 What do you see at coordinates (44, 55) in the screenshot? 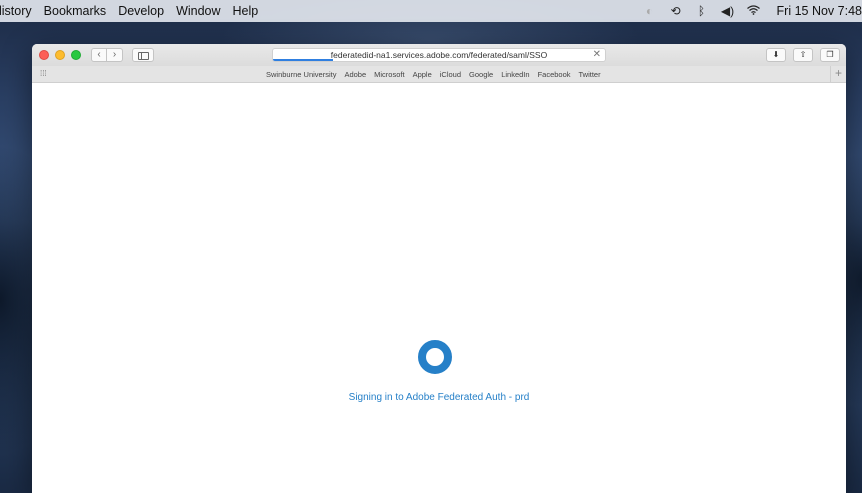
I see `close-window-button` at bounding box center [44, 55].